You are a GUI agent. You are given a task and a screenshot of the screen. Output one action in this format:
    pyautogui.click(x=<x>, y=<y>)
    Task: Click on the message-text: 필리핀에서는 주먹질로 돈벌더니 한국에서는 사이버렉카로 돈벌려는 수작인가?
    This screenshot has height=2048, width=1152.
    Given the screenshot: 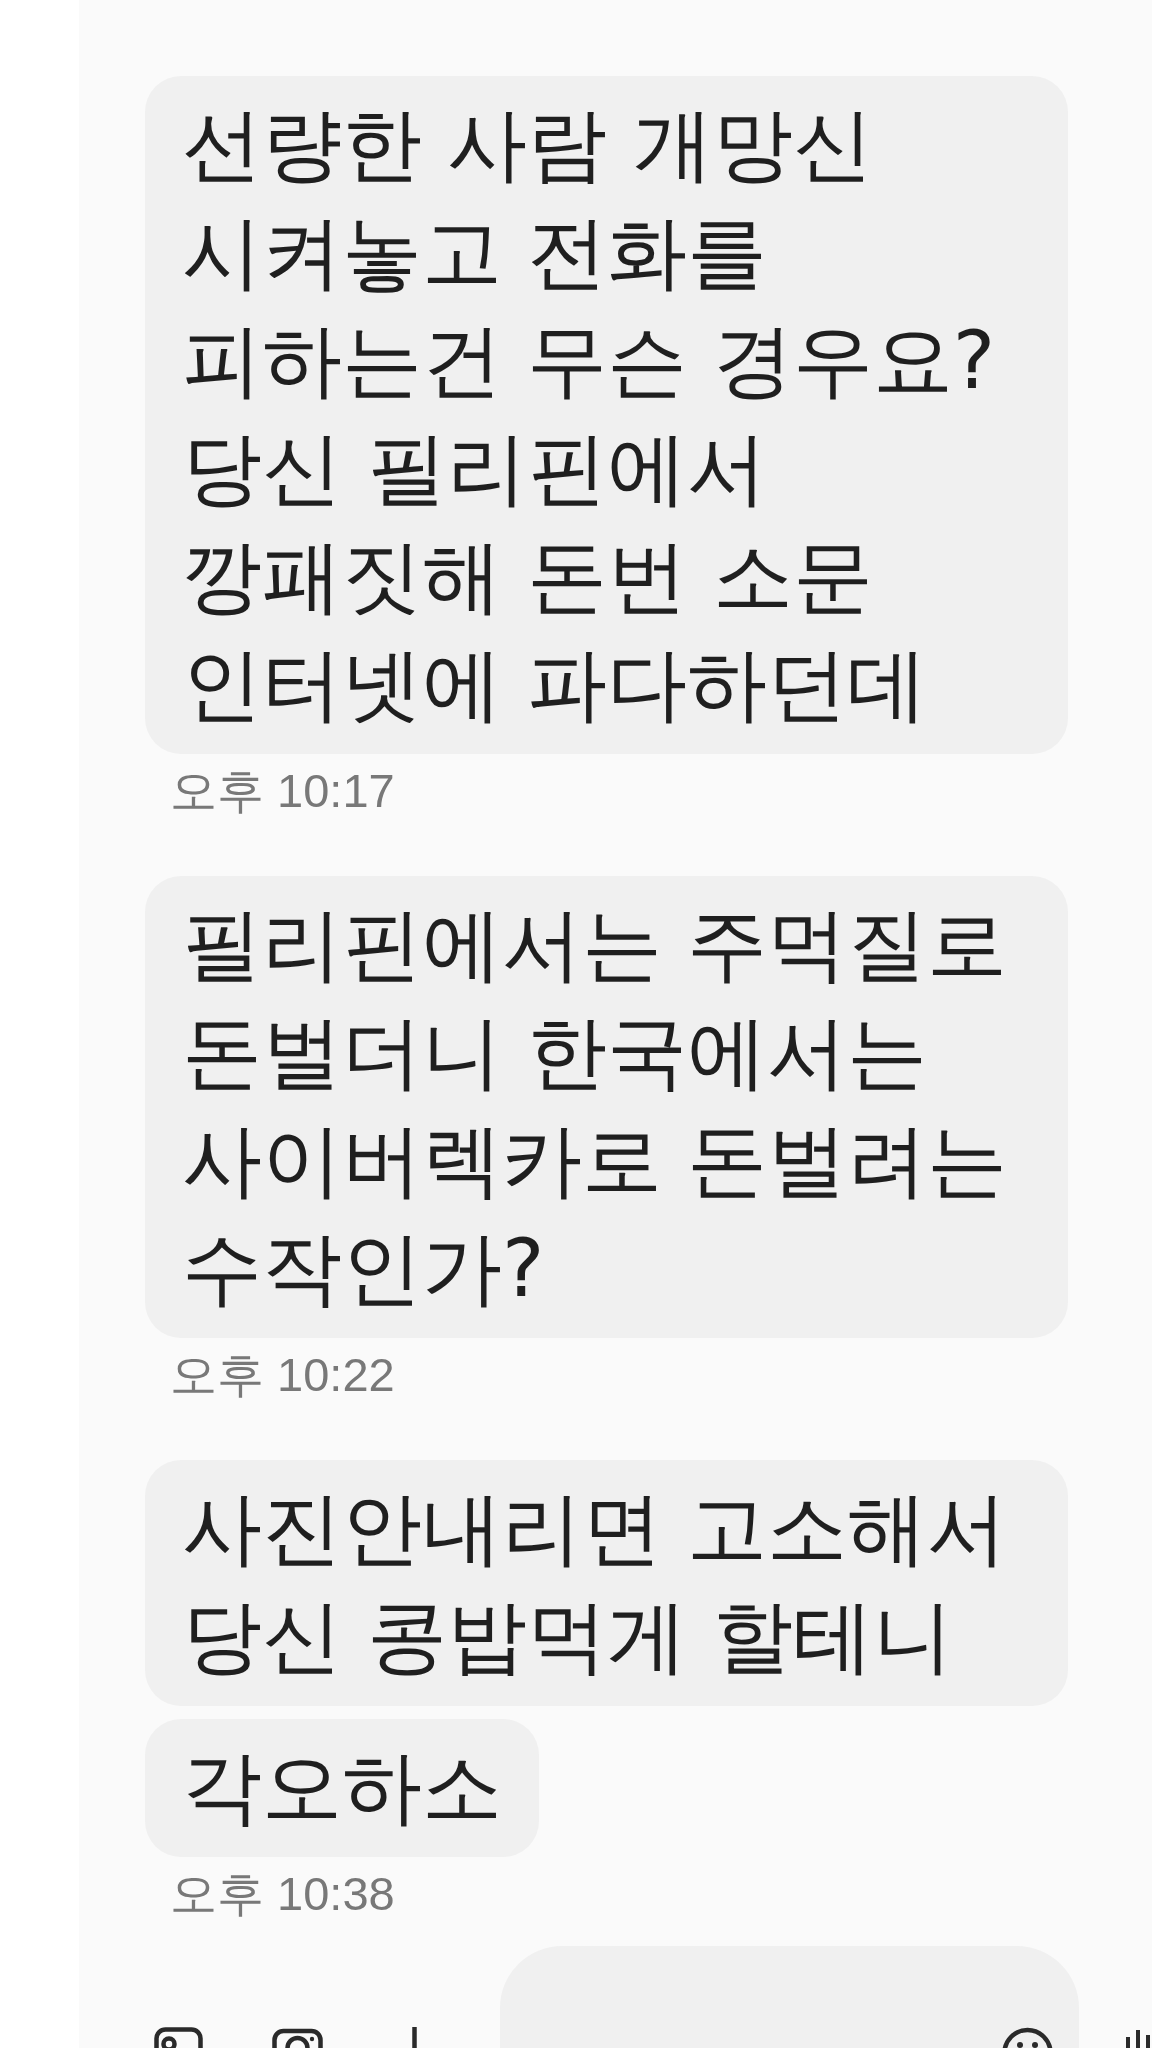 What is the action you would take?
    pyautogui.click(x=595, y=1107)
    